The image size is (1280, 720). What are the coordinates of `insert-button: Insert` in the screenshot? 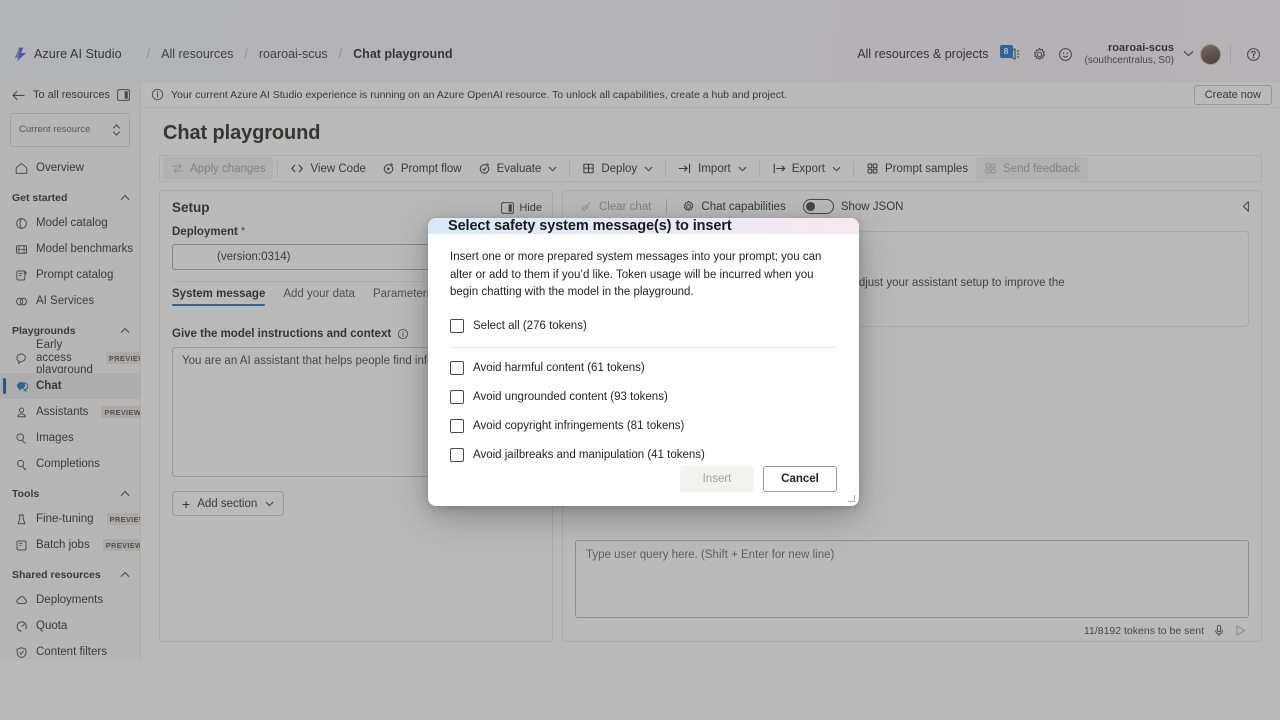 It's located at (717, 478).